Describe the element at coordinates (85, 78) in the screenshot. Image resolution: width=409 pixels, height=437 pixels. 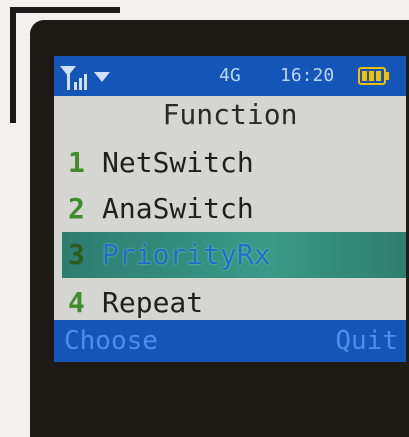
I see `signal-strength-icon` at that location.